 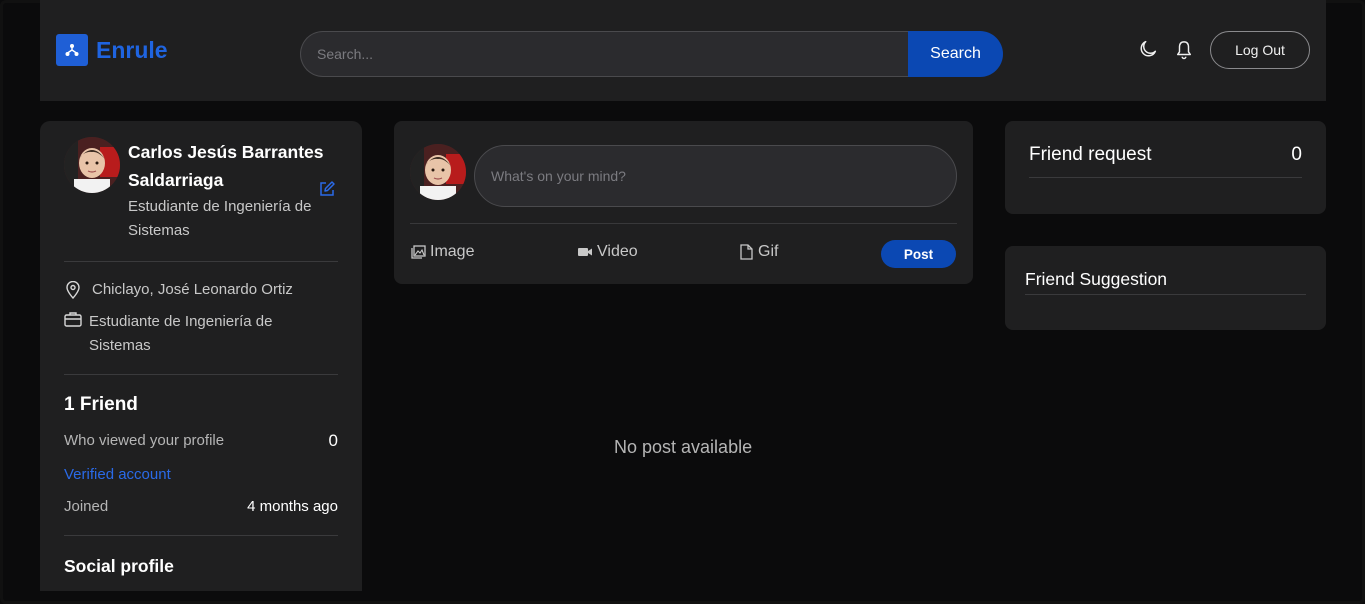 What do you see at coordinates (768, 251) in the screenshot?
I see `gif-label: Gif` at bounding box center [768, 251].